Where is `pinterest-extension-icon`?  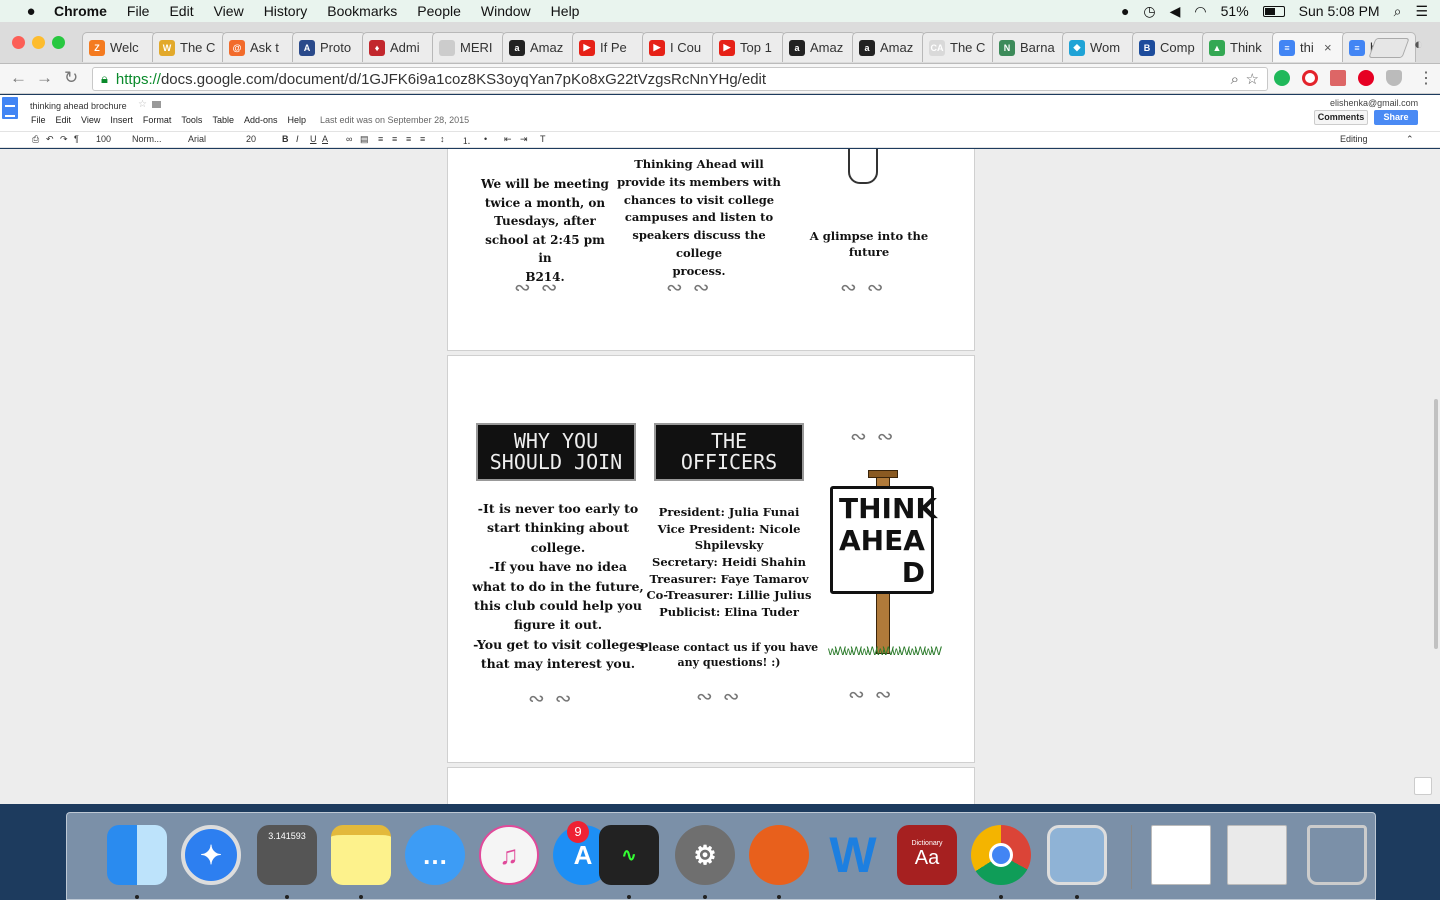 pinterest-extension-icon is located at coordinates (1366, 78).